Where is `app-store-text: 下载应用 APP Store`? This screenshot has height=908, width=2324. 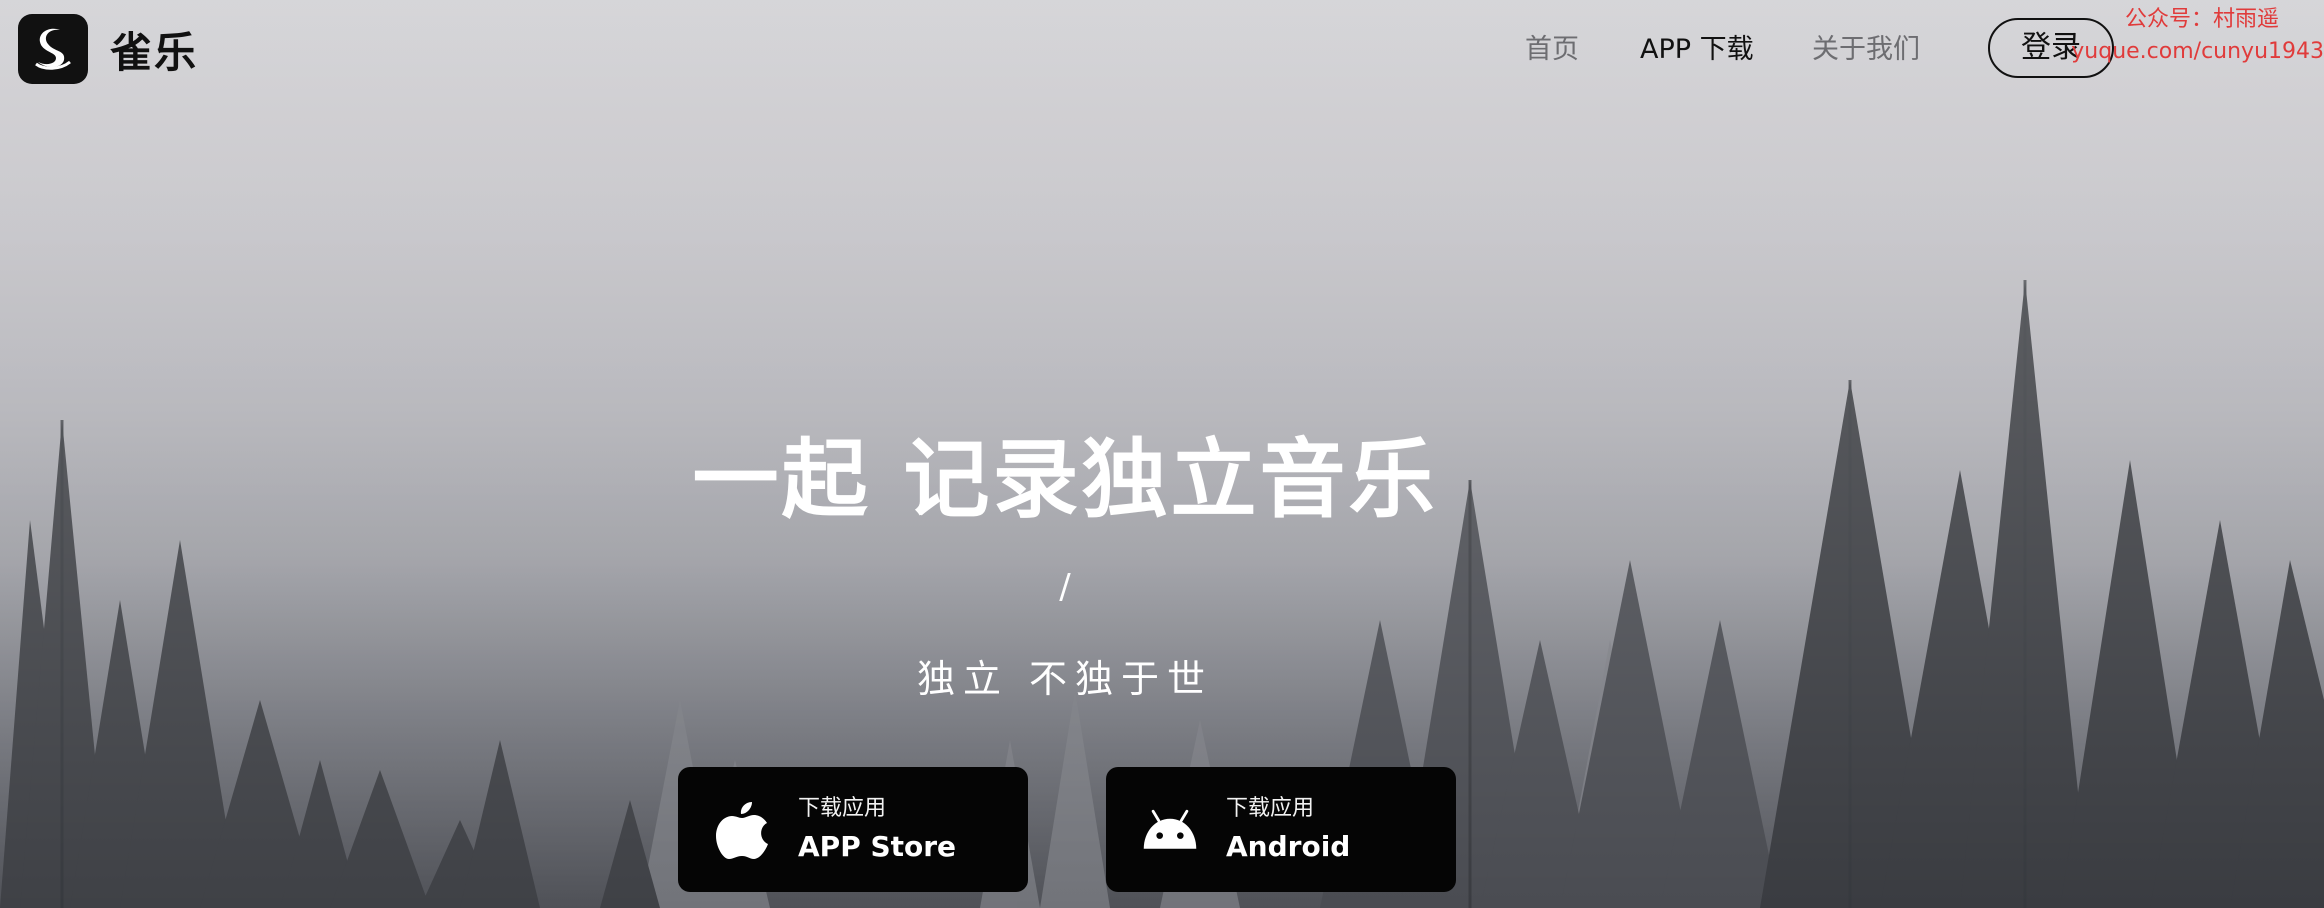
app-store-text: 下载应用 APP Store is located at coordinates (877, 830).